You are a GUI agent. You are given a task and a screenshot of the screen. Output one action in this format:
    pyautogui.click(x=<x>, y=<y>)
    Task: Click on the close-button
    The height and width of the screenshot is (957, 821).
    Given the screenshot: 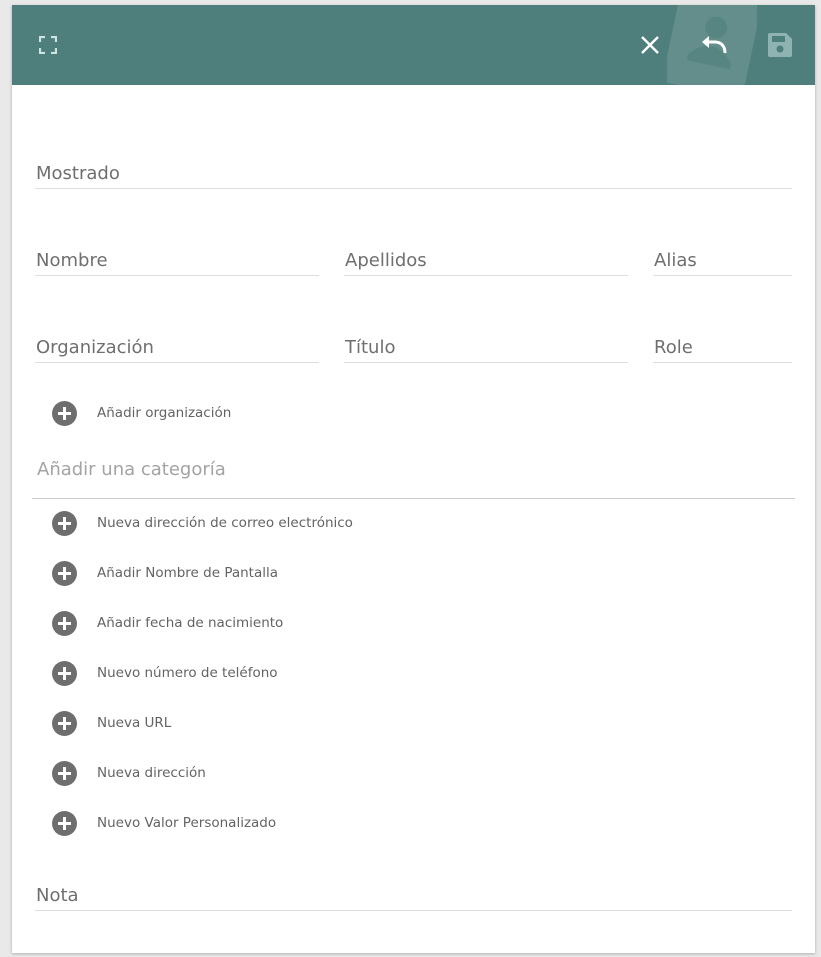 What is the action you would take?
    pyautogui.click(x=650, y=45)
    